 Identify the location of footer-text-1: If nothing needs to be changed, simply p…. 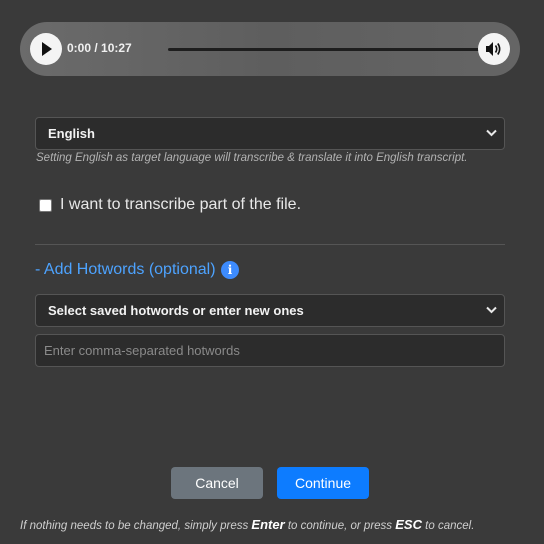
(136, 526).